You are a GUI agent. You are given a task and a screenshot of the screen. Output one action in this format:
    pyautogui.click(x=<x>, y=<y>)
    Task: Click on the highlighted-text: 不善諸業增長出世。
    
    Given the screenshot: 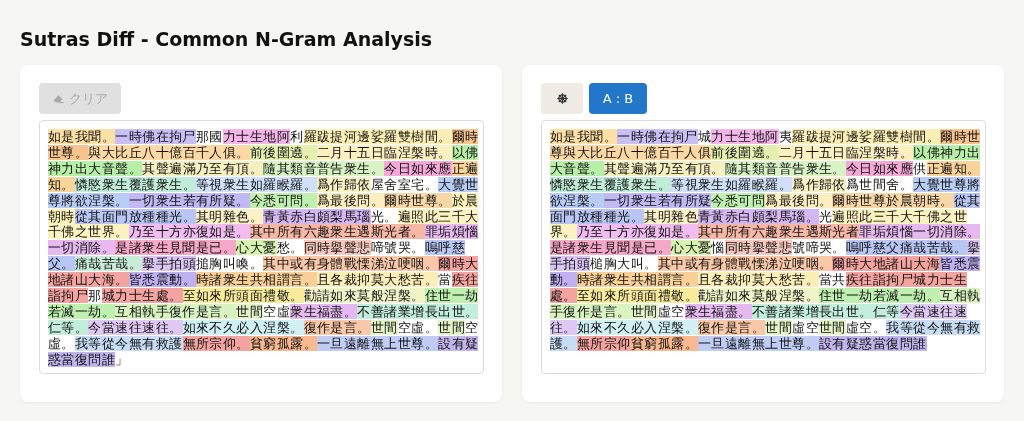 What is the action you would take?
    pyautogui.click(x=812, y=311)
    